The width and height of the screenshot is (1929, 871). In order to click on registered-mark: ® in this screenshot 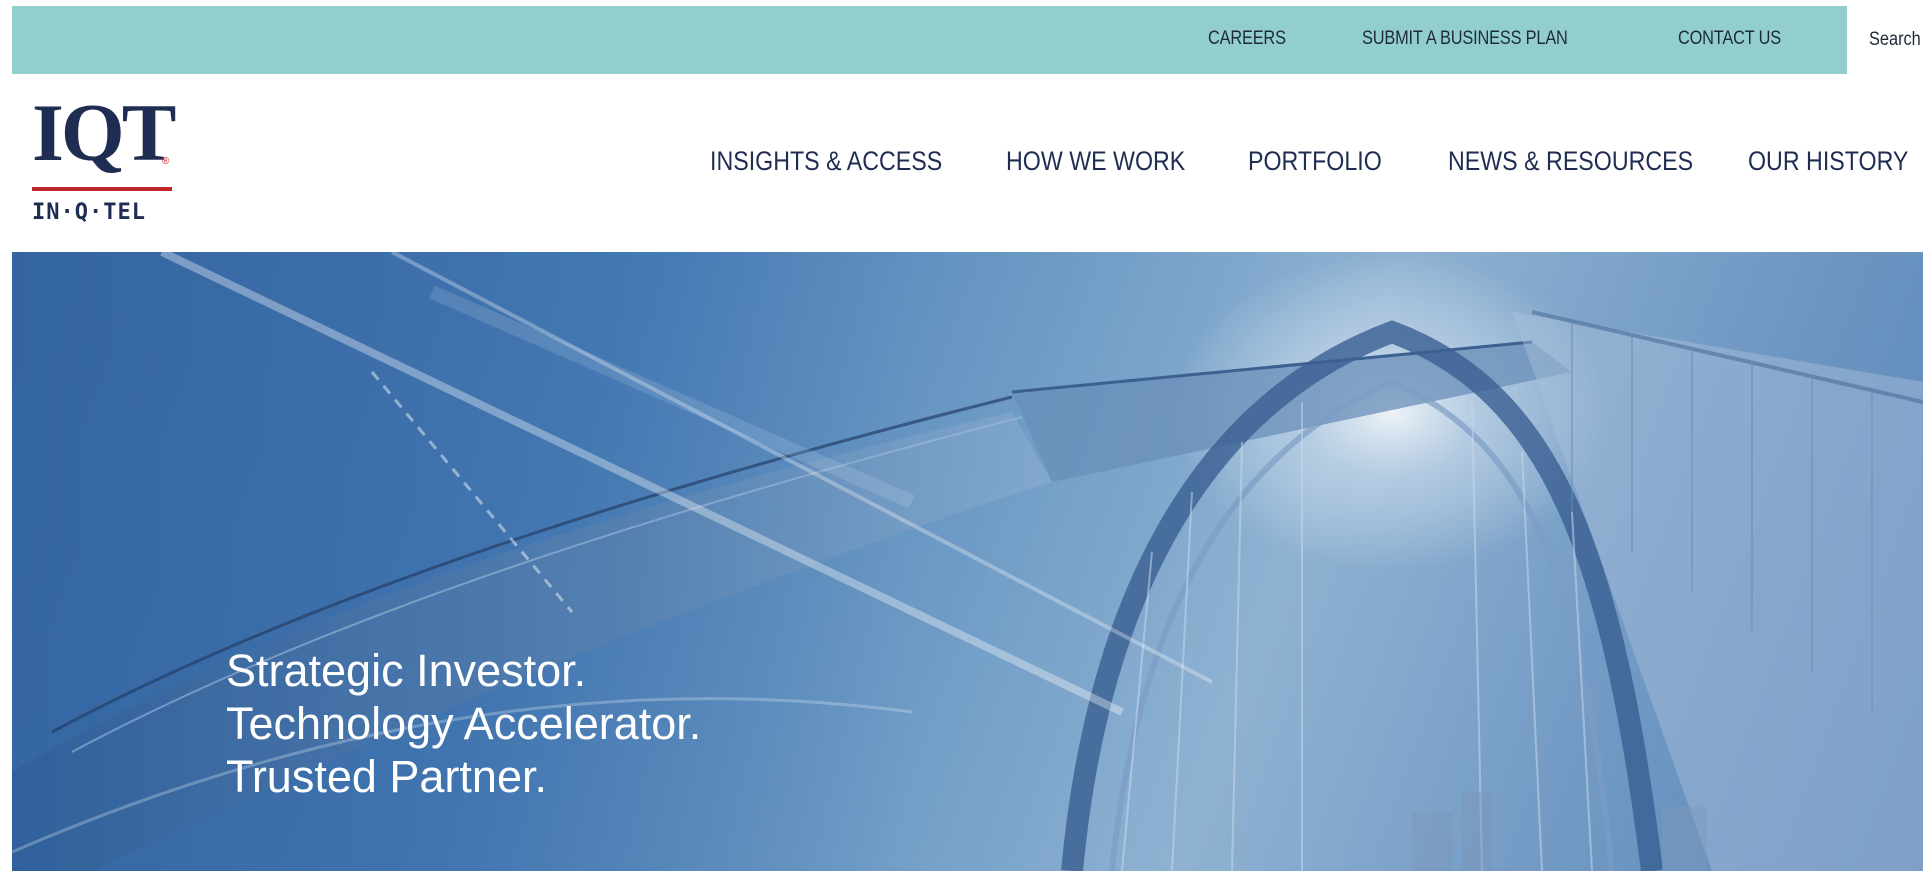, I will do `click(166, 161)`.